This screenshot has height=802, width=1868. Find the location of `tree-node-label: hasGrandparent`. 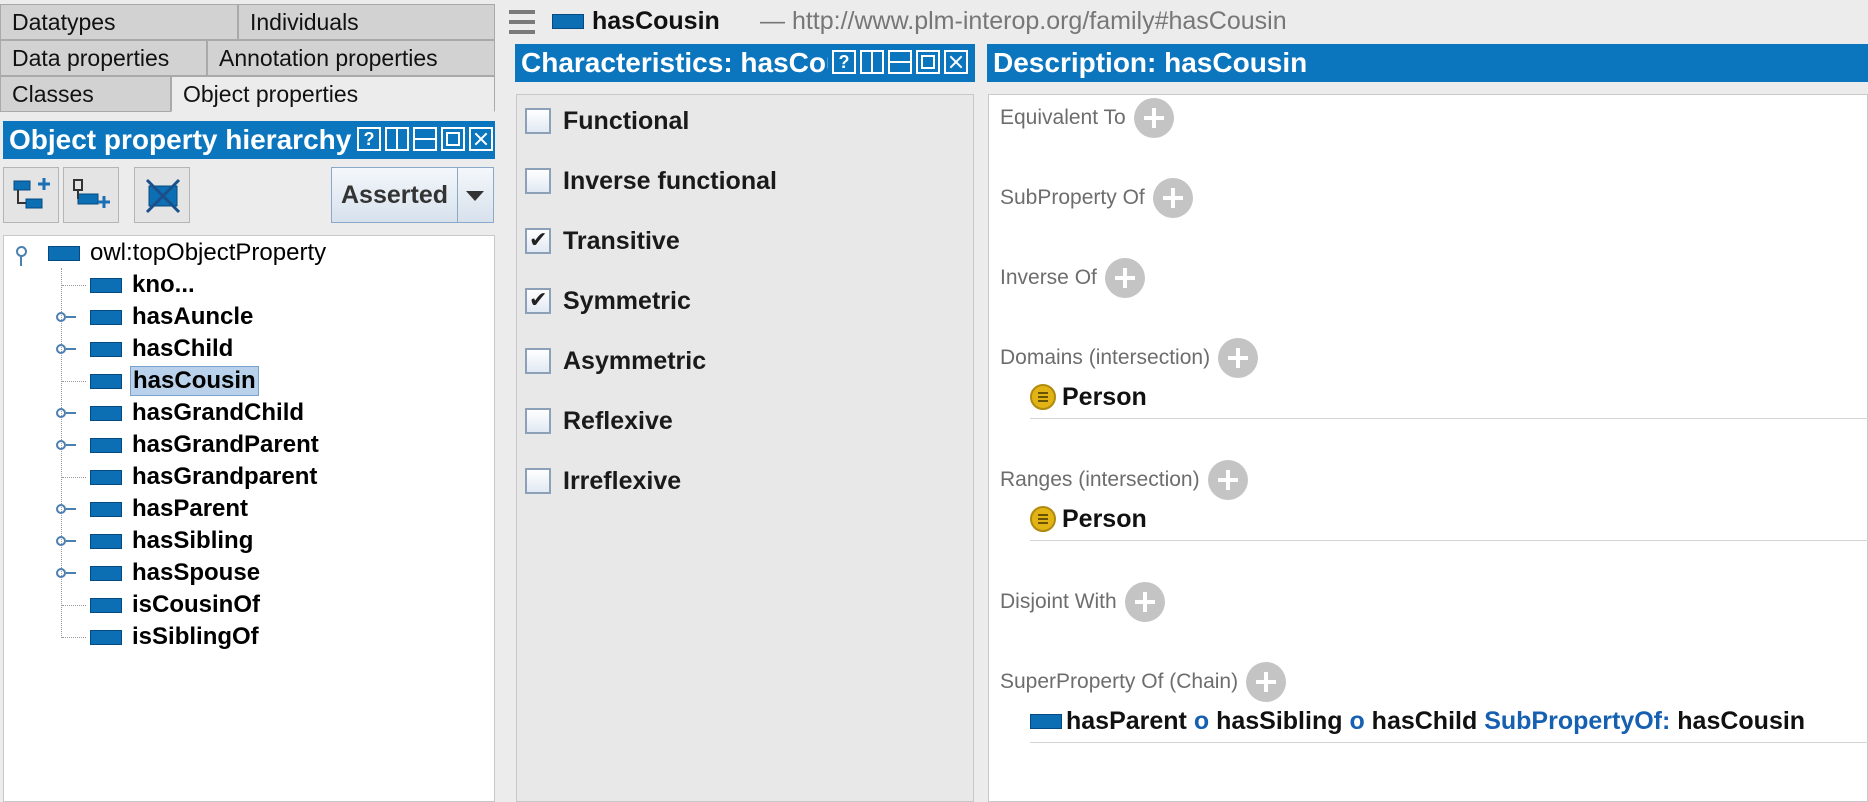

tree-node-label: hasGrandparent is located at coordinates (225, 476).